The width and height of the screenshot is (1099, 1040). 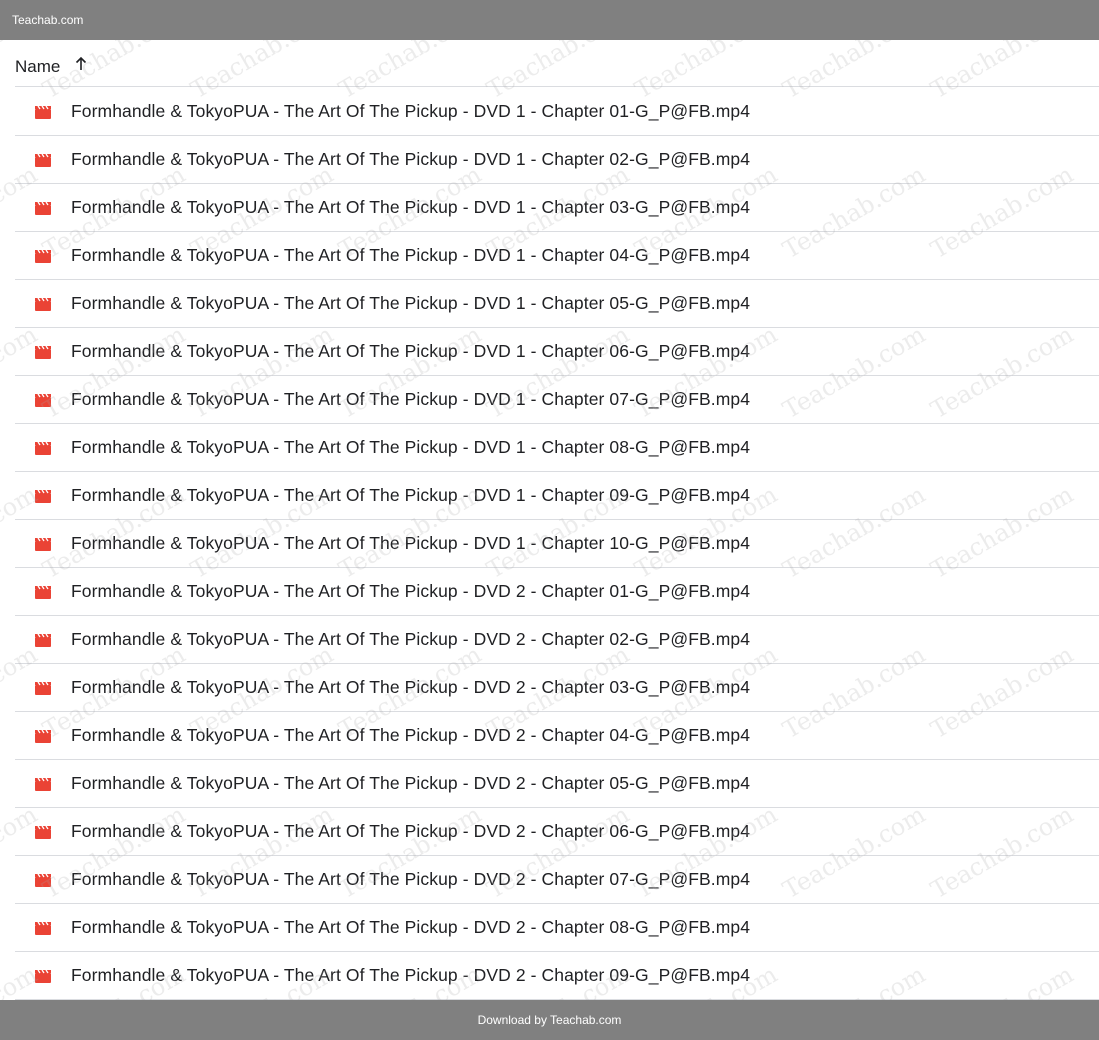 I want to click on column-header-row: Name, so click(x=557, y=63).